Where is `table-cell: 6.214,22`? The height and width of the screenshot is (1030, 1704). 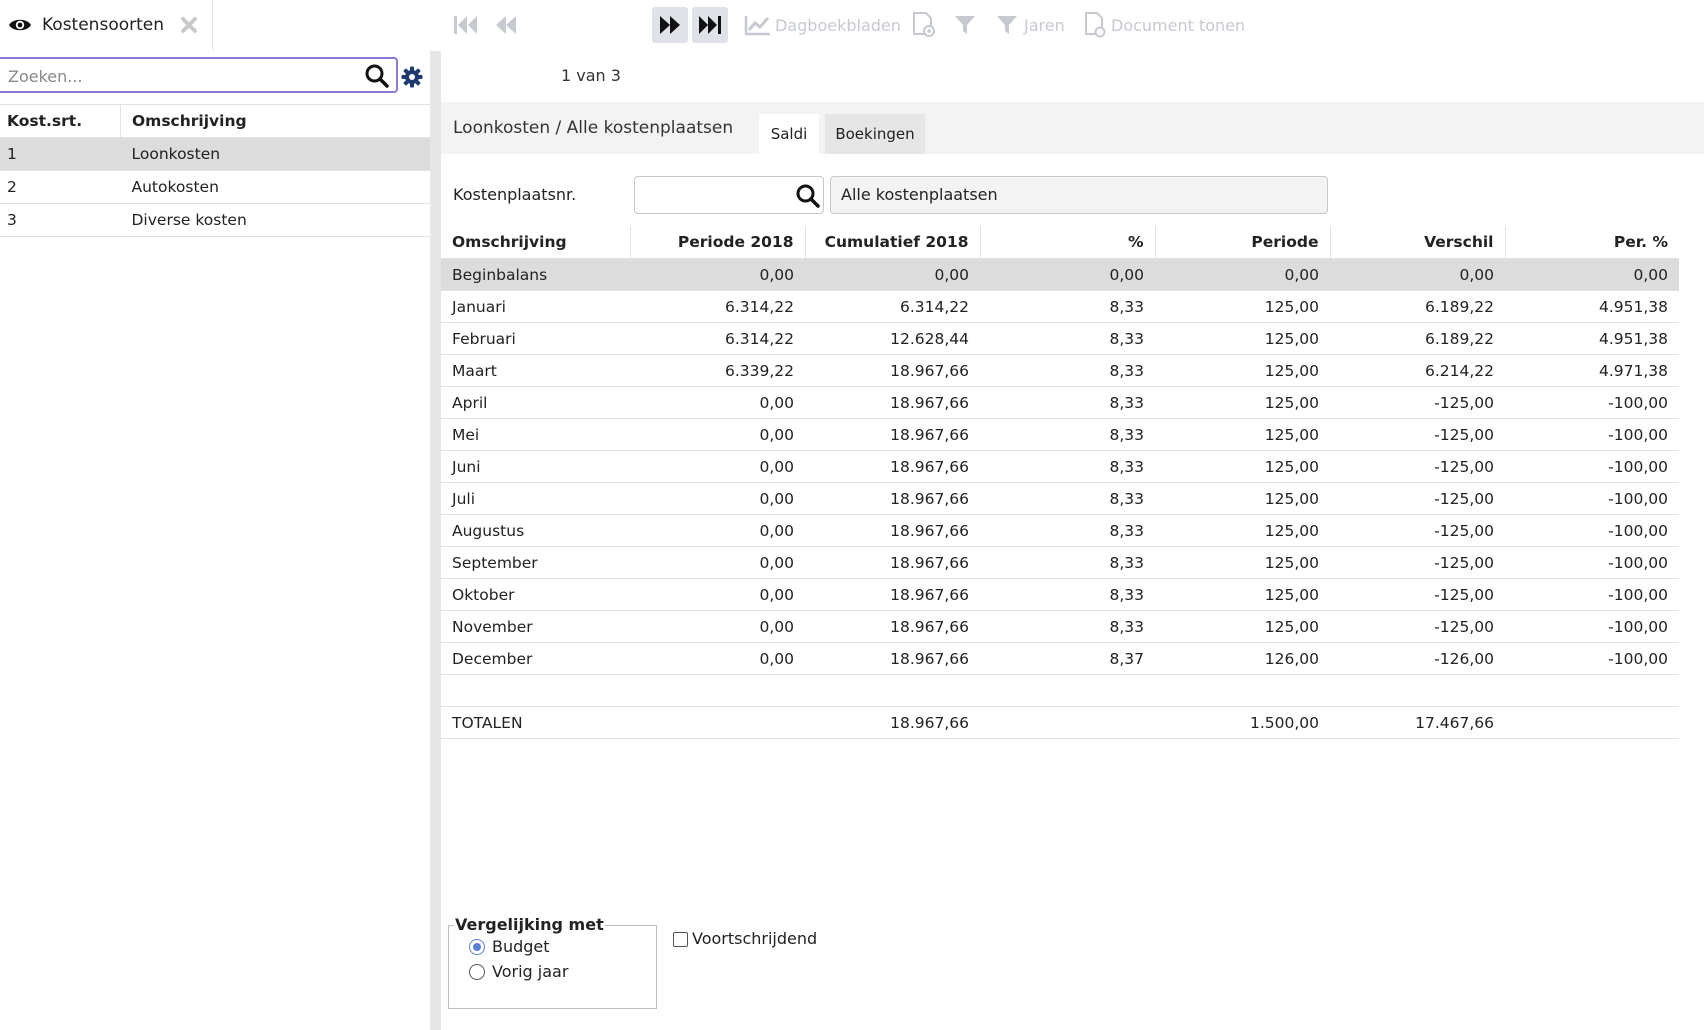 table-cell: 6.214,22 is located at coordinates (1417, 370).